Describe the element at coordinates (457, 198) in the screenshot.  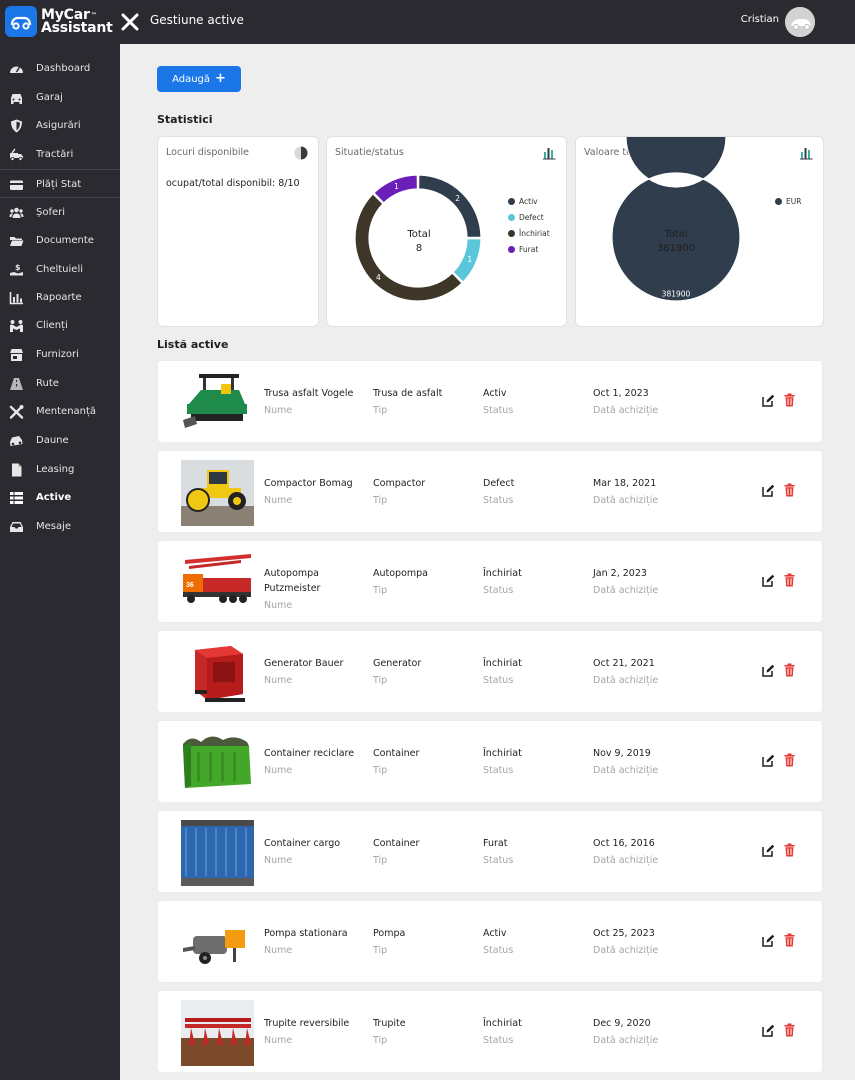
I see `donut-data-label: 2` at that location.